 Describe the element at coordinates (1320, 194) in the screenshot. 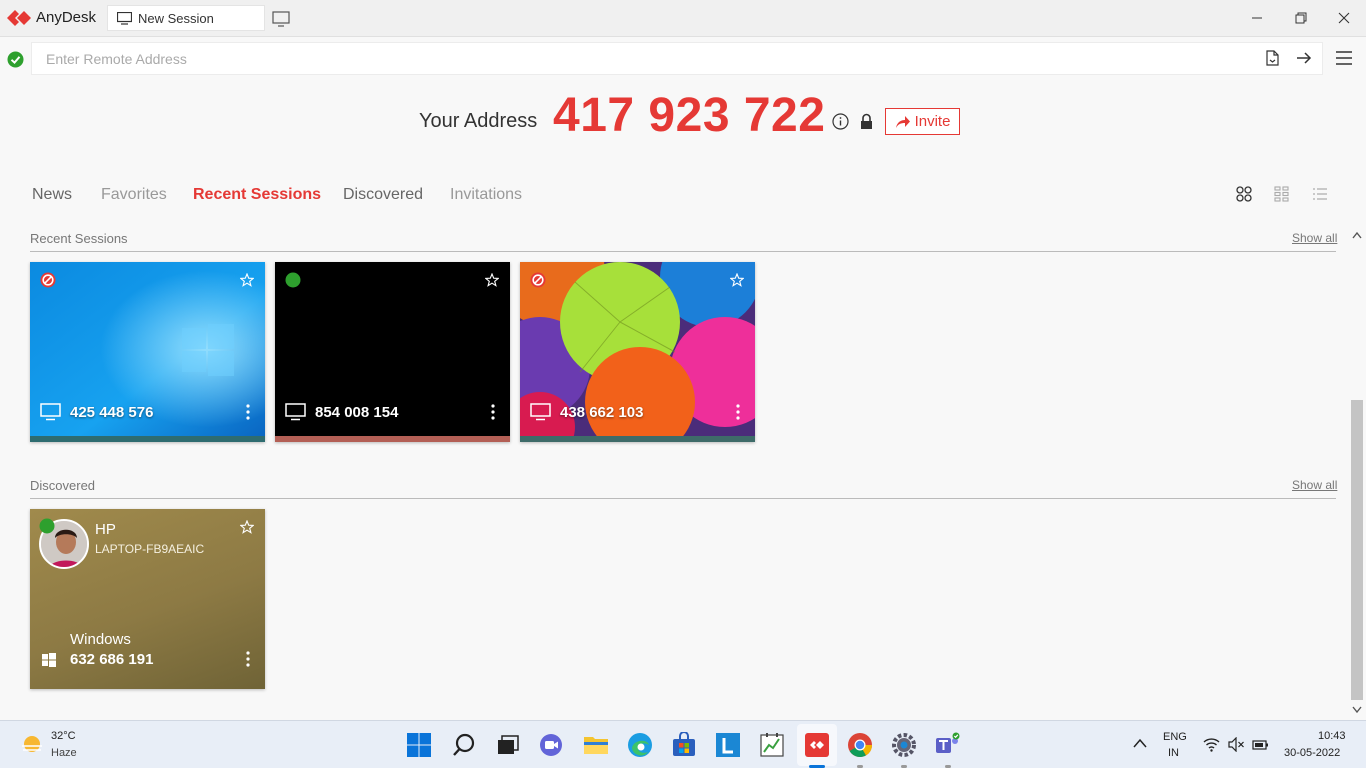

I see `list-view-icon` at that location.